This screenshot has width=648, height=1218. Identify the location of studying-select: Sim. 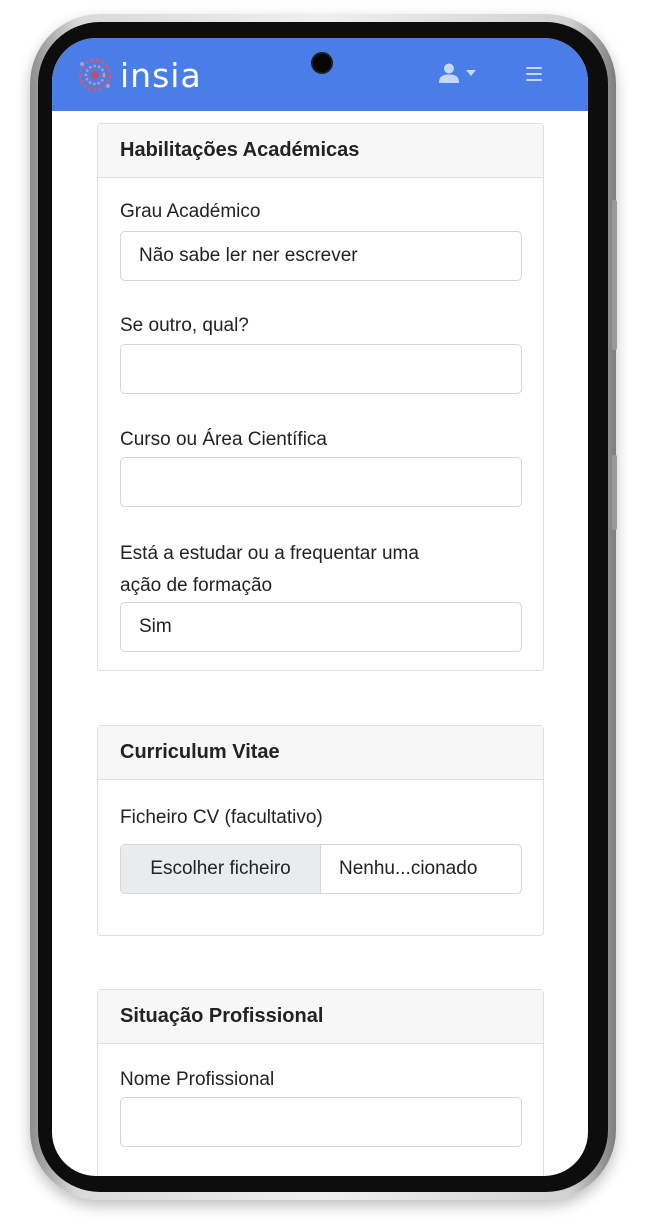
(321, 627).